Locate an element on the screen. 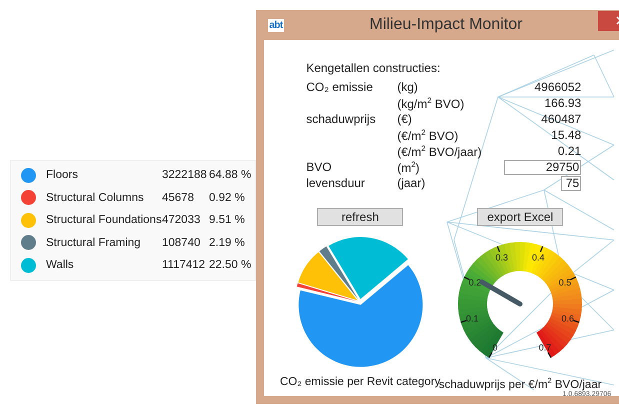  unit-label: (€) is located at coordinates (404, 119).